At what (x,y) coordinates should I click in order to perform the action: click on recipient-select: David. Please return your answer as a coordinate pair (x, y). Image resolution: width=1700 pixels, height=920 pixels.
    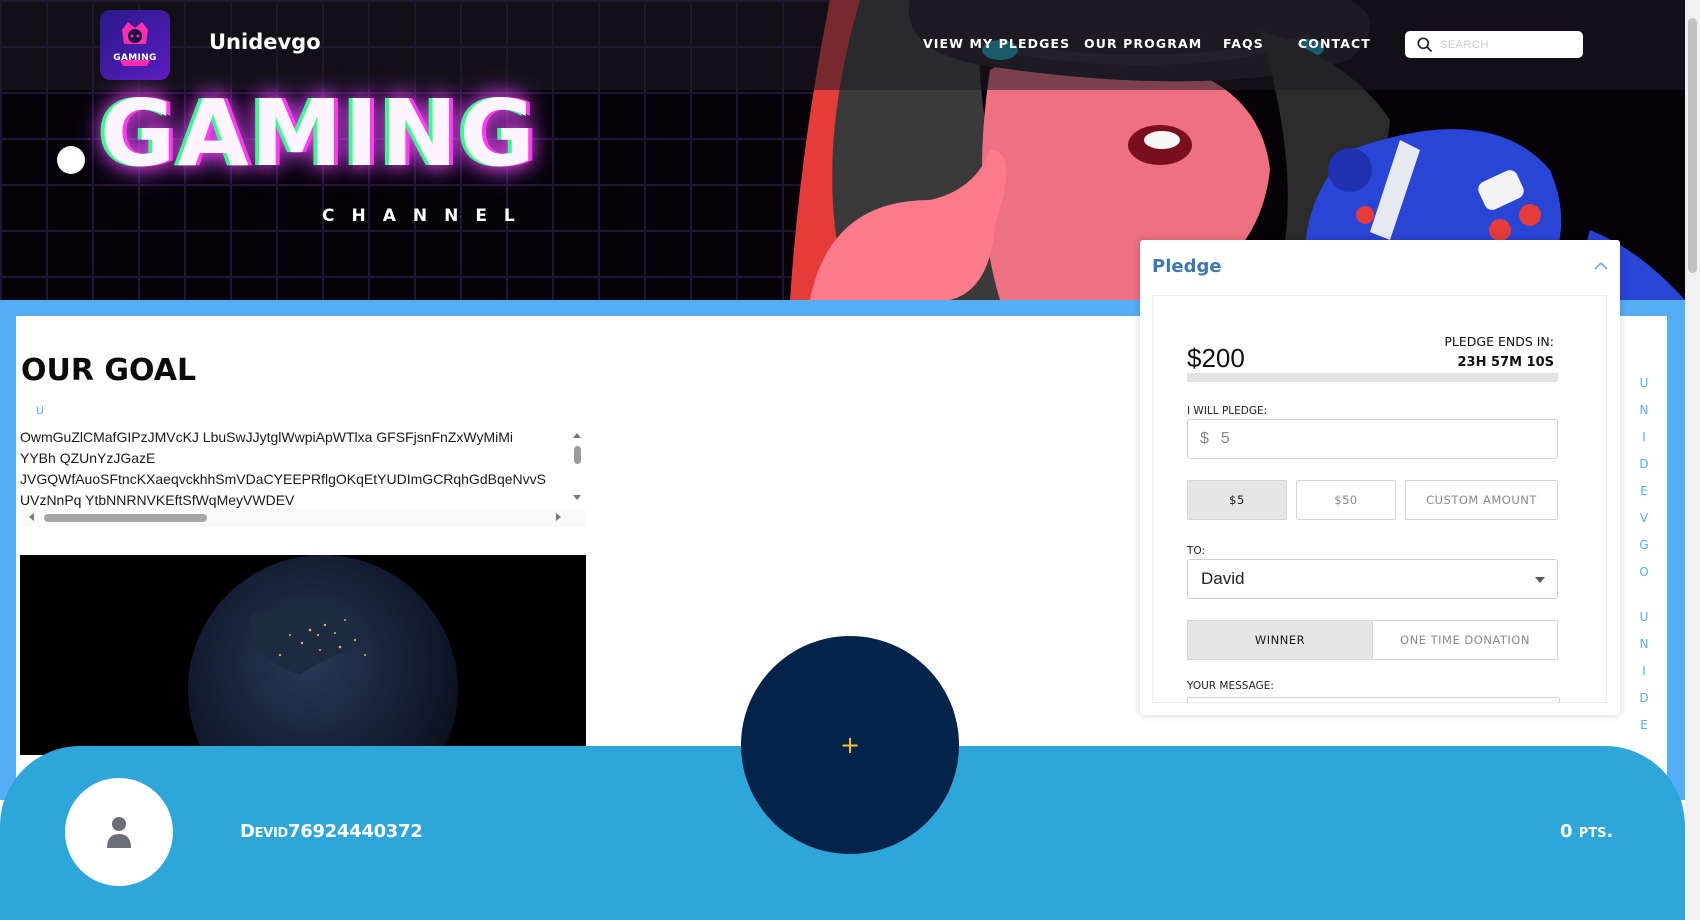
    Looking at the image, I should click on (1372, 579).